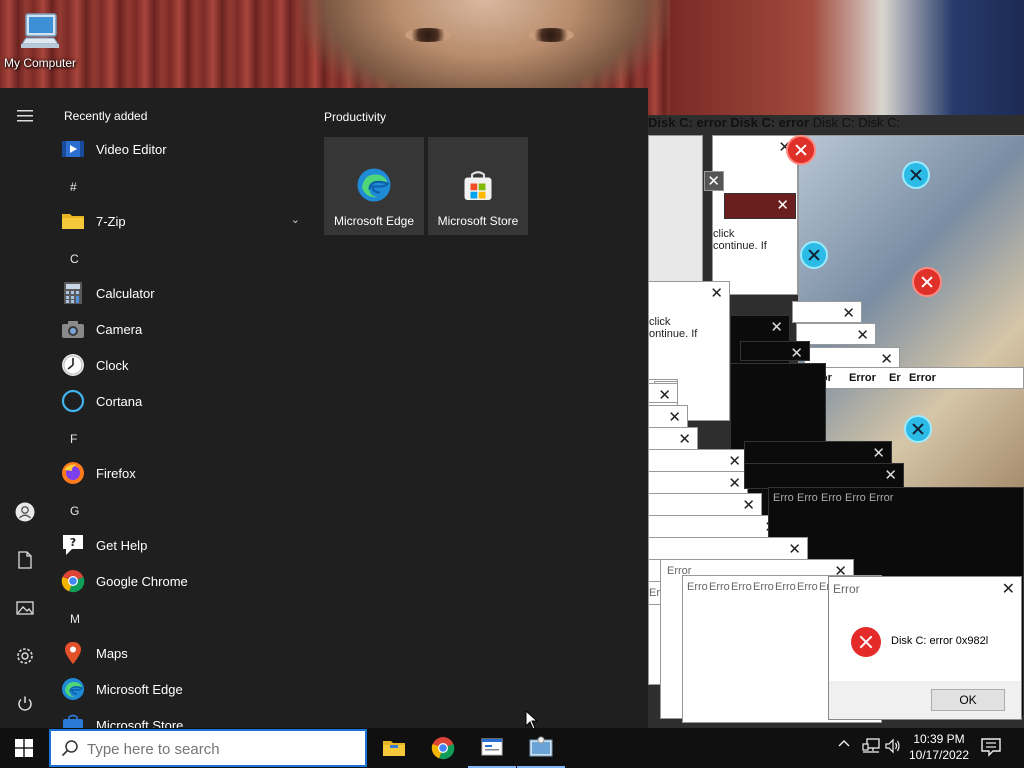  Describe the element at coordinates (675, 215) in the screenshot. I see `error-window` at that location.